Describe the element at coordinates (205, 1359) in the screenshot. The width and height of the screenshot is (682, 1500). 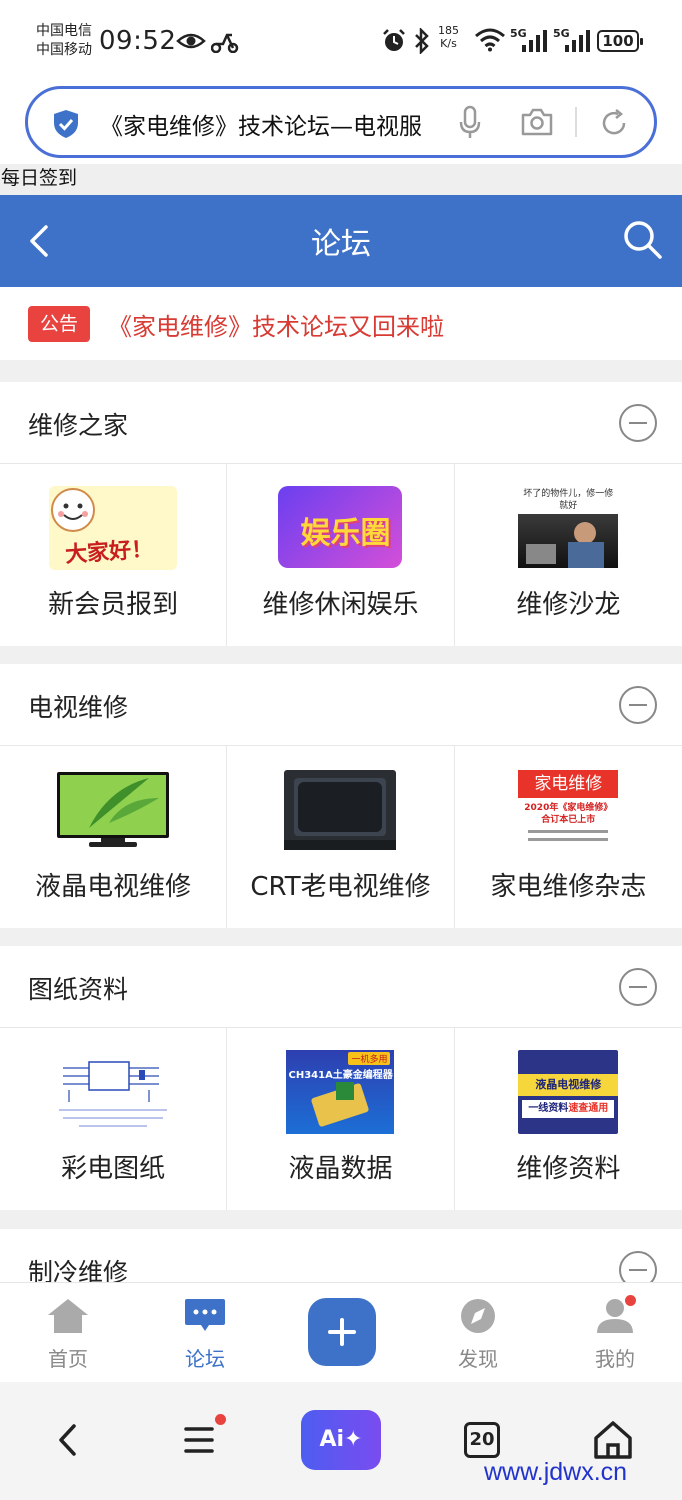
I see `tab-label: 论坛` at that location.